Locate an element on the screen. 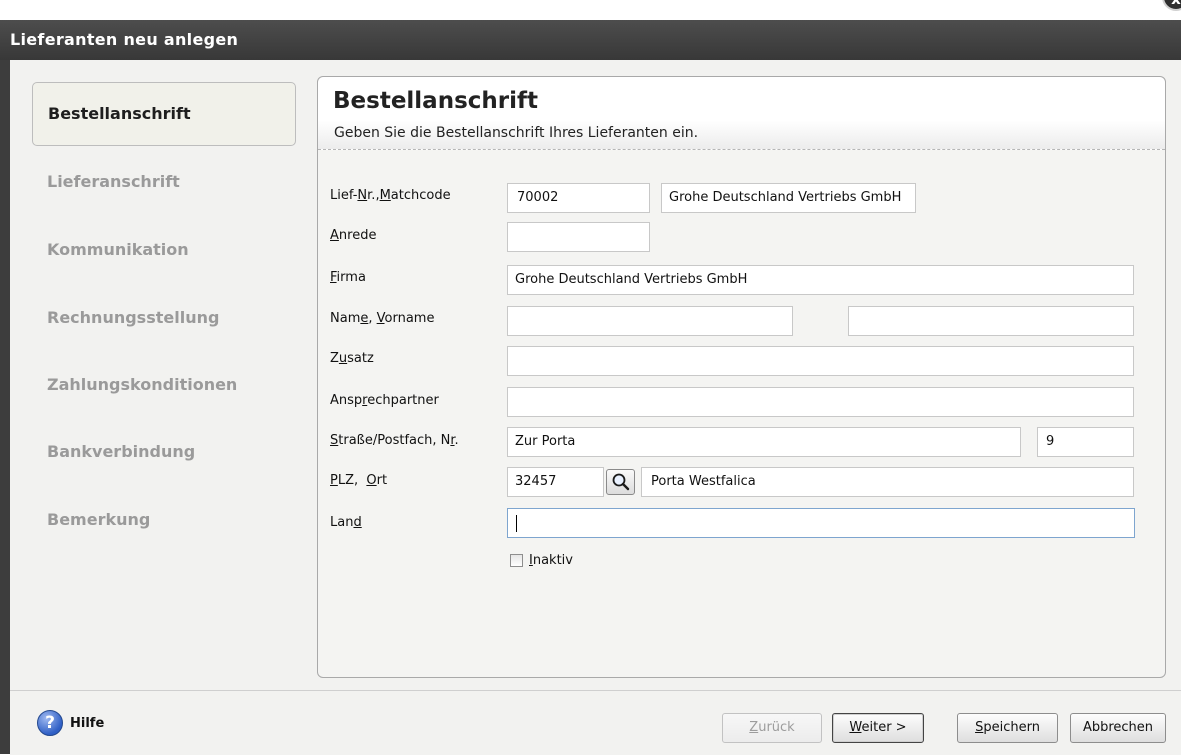 The image size is (1181, 755). firma-input: Grohe Deutschland Vertriebs GmbH is located at coordinates (820, 280).